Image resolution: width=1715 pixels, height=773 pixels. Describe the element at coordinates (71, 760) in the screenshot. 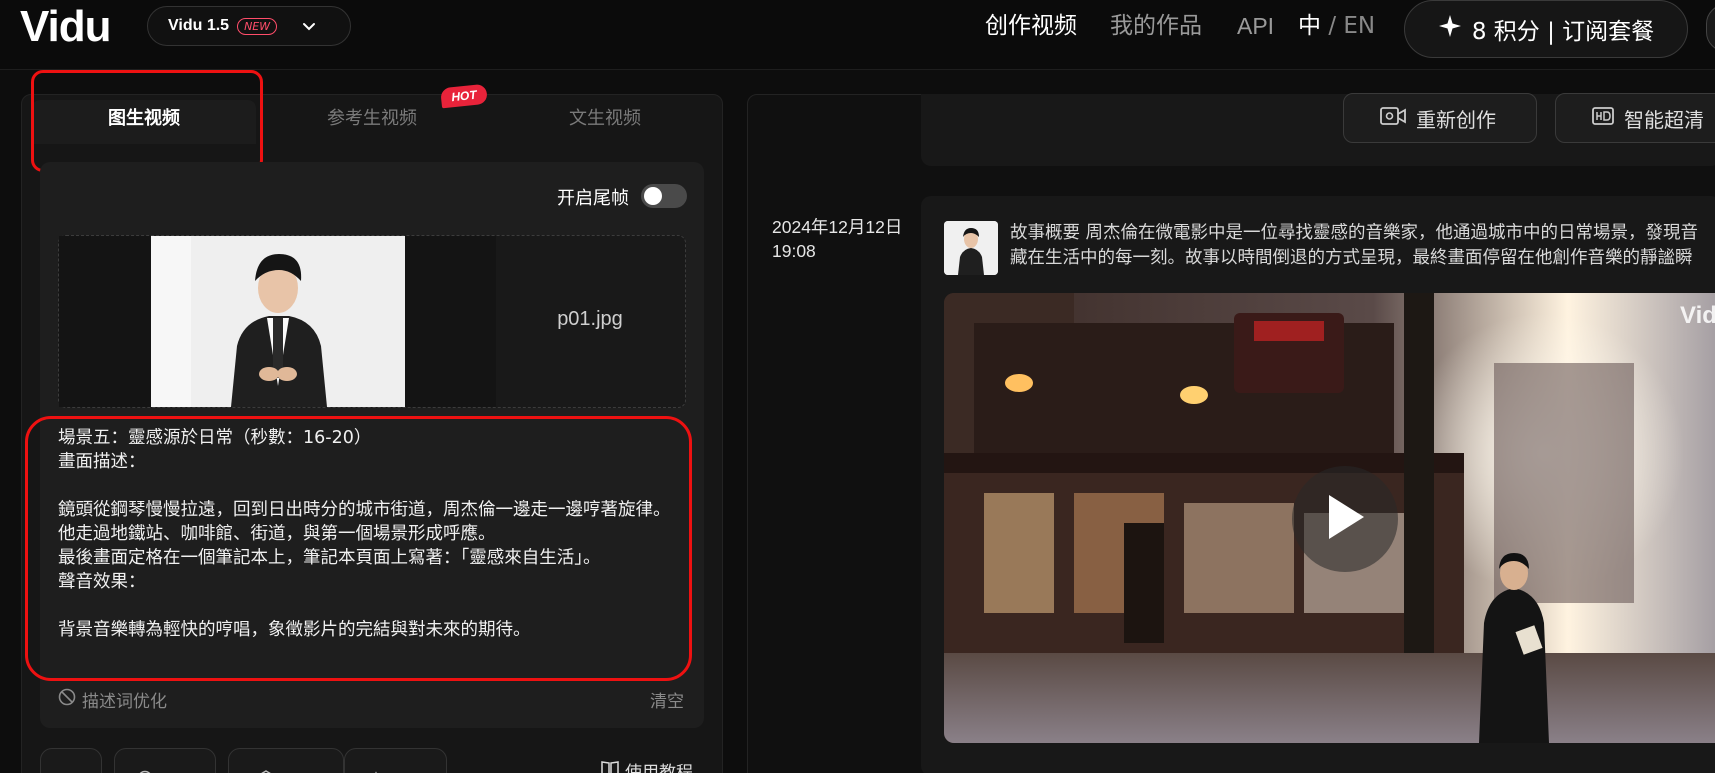

I see `option-chip-cloud: 云` at that location.